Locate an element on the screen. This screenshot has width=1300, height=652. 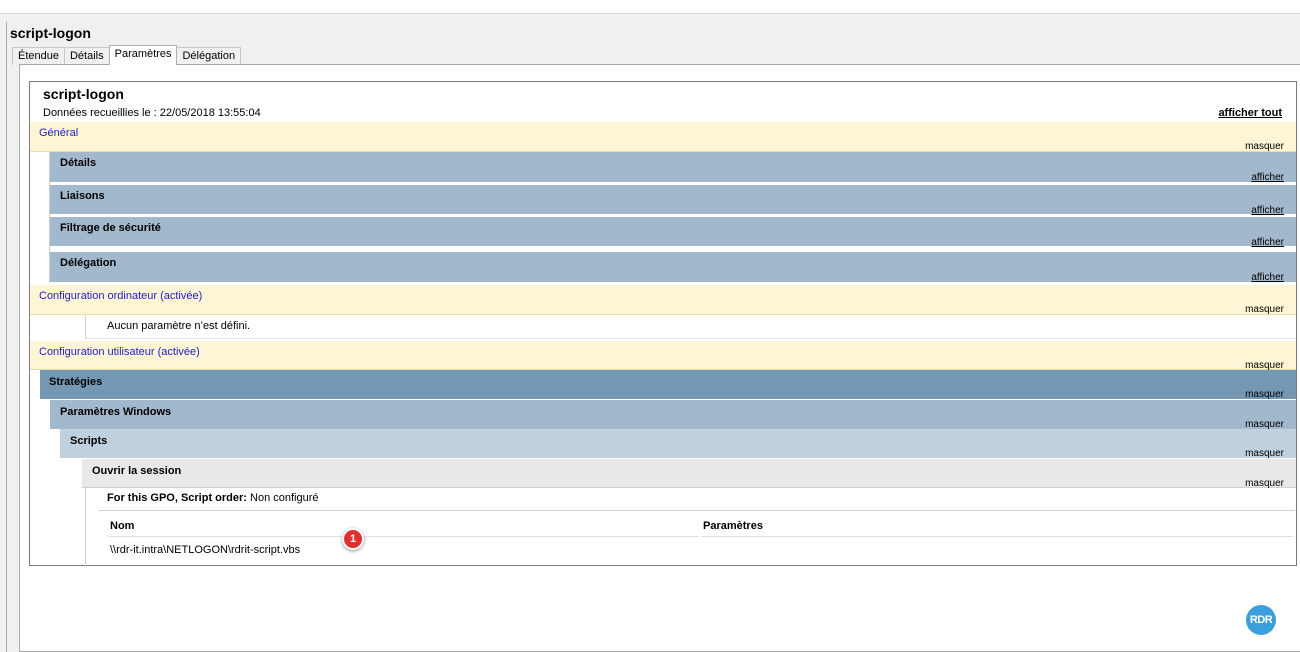
section-scripts: Scripts masquer is located at coordinates (678, 444).